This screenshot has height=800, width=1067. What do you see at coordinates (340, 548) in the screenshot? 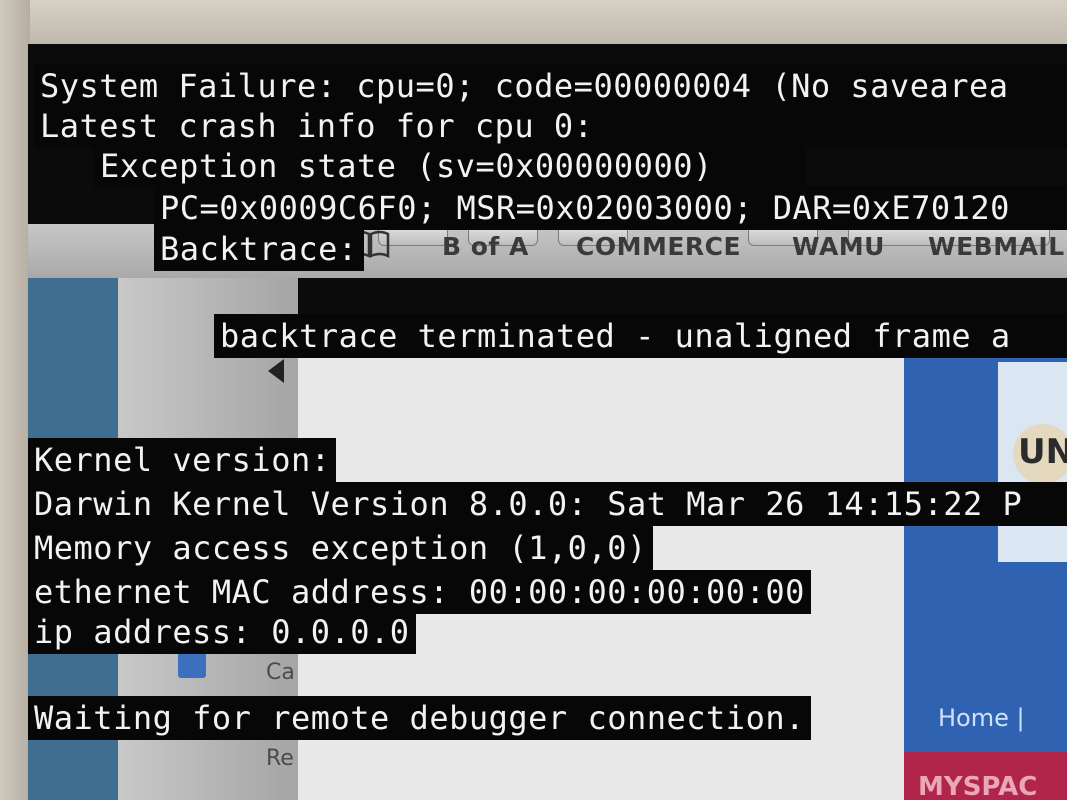
I see `panic-memory-exception: Memory access exception (1,0,0)` at bounding box center [340, 548].